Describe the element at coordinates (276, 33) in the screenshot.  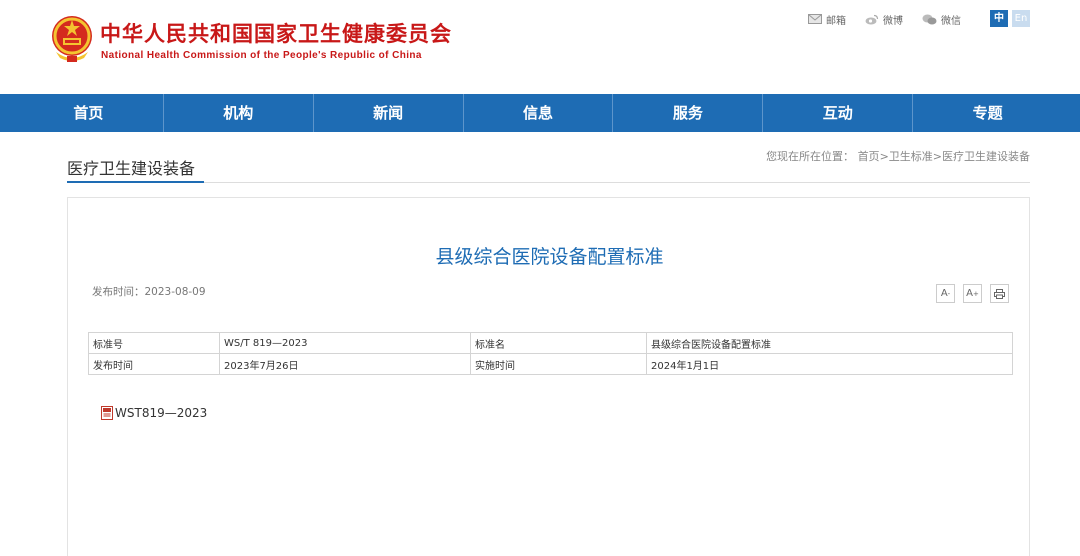
I see `site-title: 中华人民共和国国家卫生健康委员会` at that location.